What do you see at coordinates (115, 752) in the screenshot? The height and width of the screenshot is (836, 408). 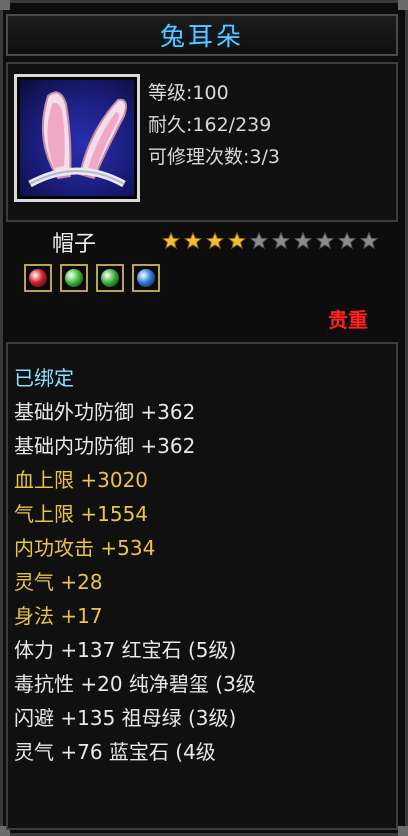 I see `attribute-line: 灵气 +76 蓝宝石 (4级` at bounding box center [115, 752].